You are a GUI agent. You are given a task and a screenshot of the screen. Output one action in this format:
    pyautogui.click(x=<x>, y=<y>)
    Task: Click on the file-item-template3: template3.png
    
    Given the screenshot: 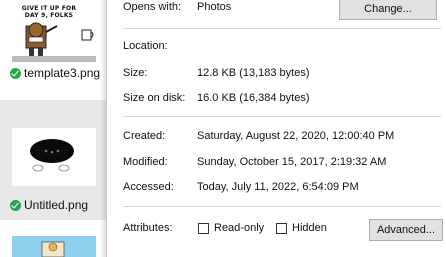 What is the action you would take?
    pyautogui.click(x=55, y=73)
    